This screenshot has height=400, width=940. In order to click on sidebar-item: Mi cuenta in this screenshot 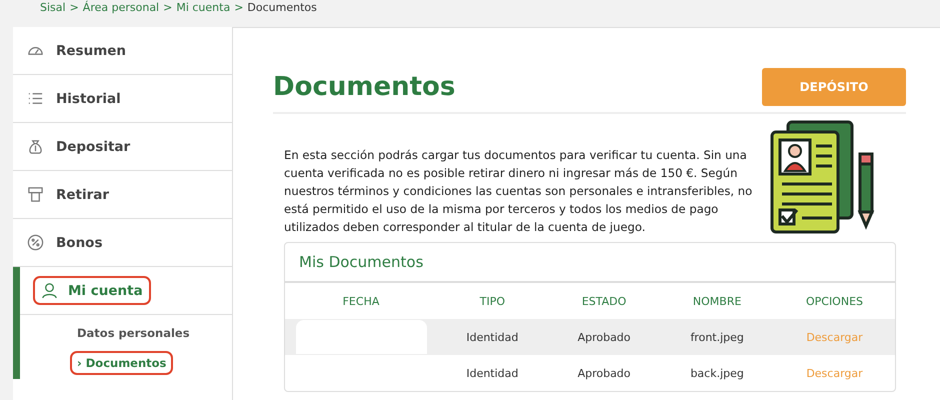, I will do `click(126, 291)`.